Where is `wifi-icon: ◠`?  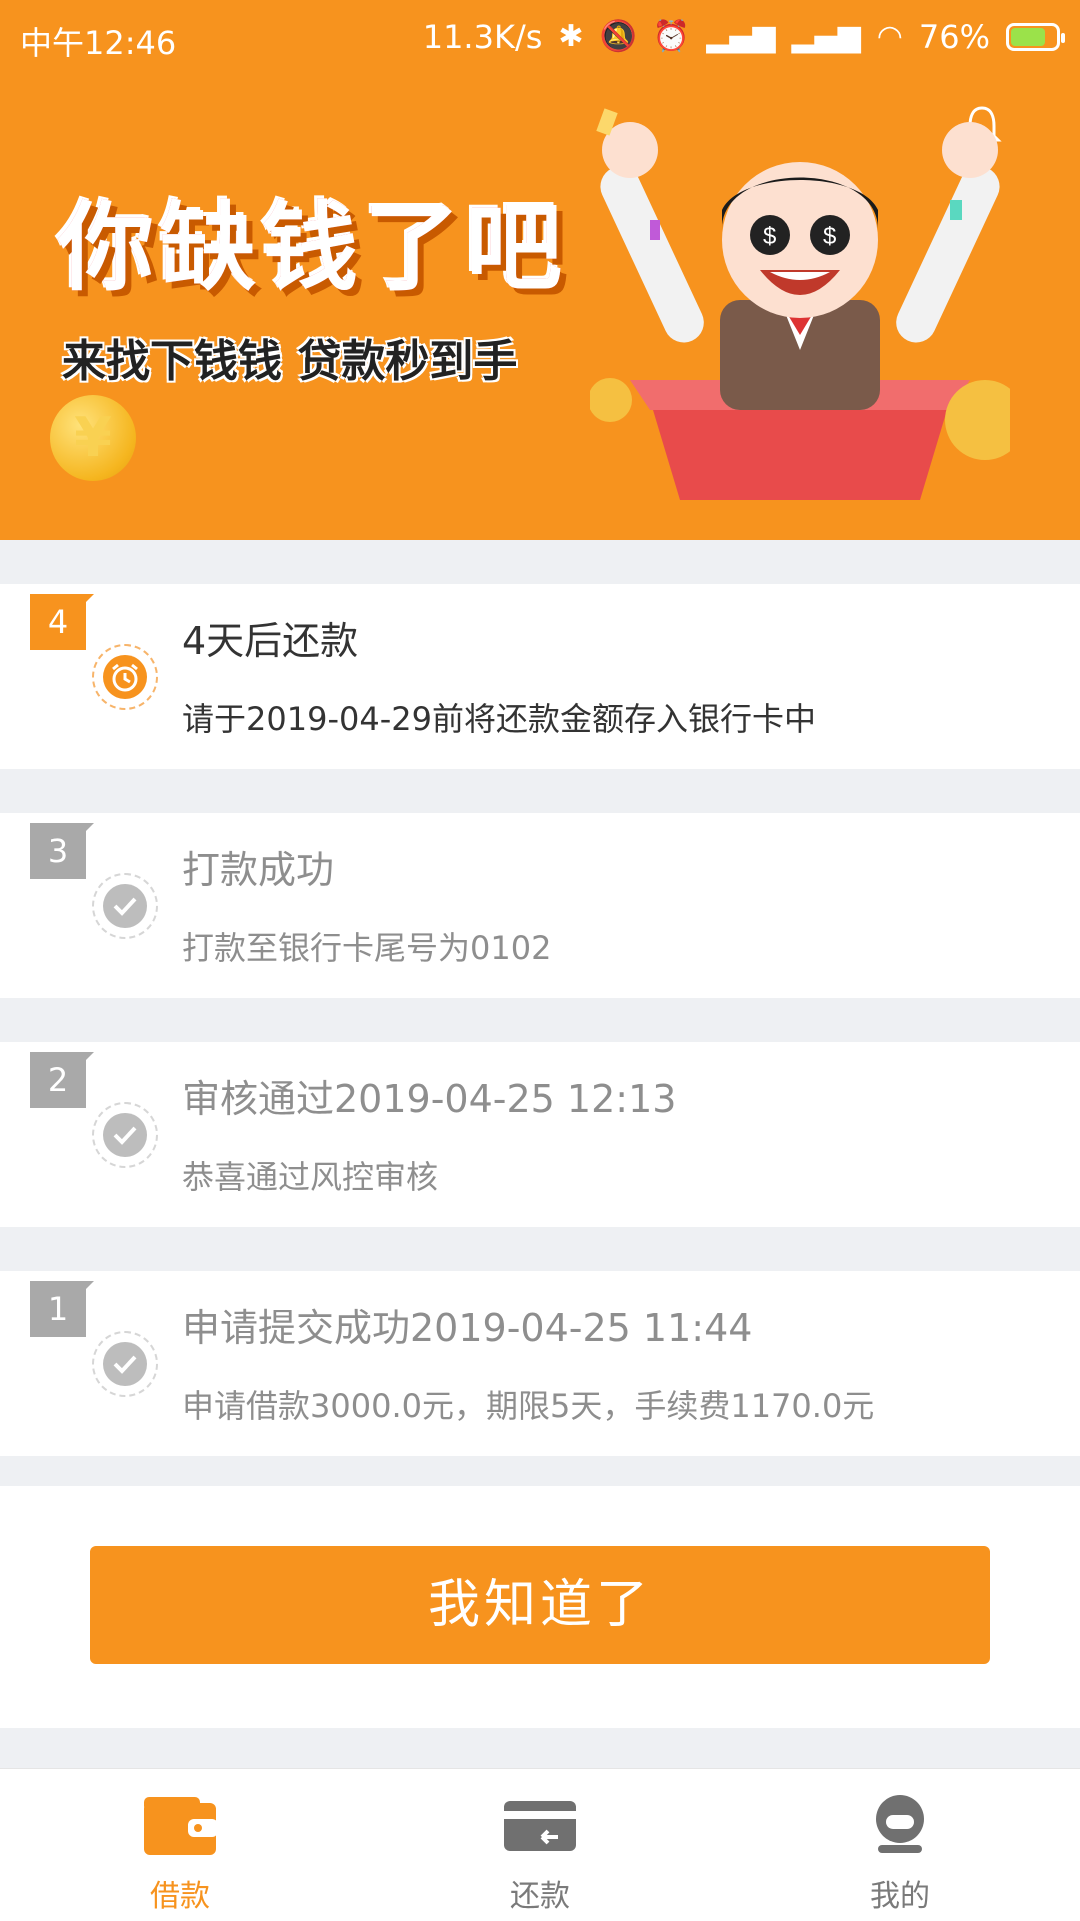 wifi-icon: ◠ is located at coordinates (889, 36).